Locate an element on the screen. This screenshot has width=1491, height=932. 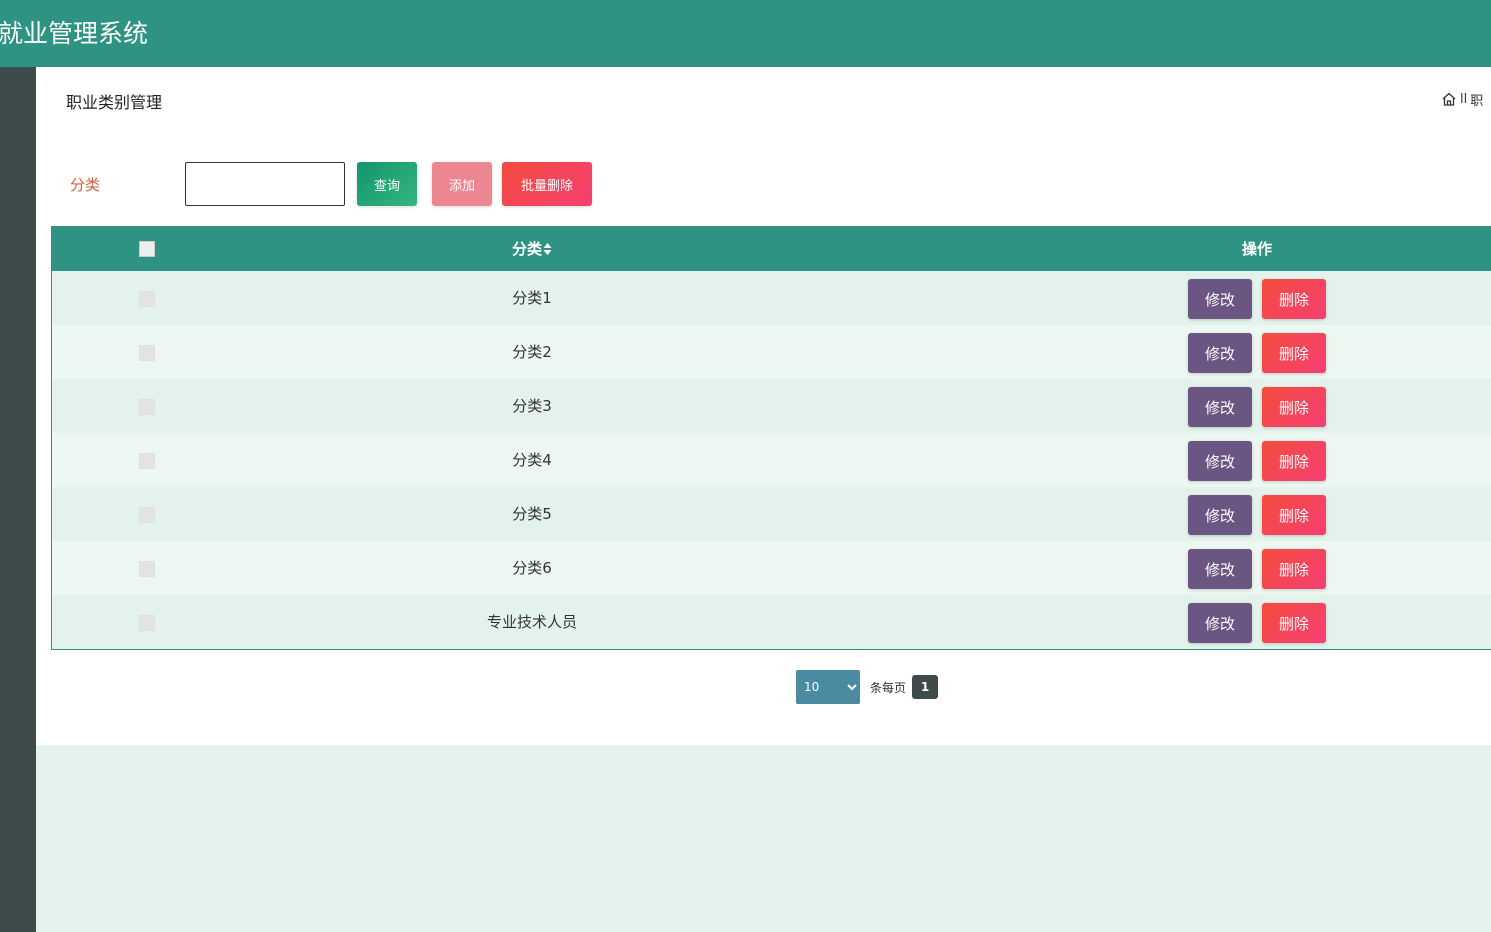
bulk-delete-button: 批量删除 is located at coordinates (547, 184).